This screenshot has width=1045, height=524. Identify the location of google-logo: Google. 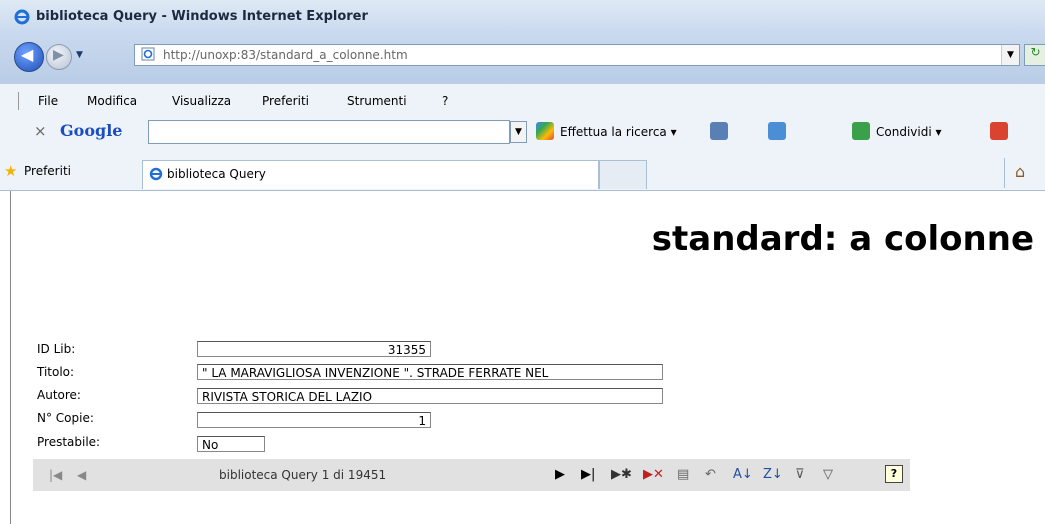
(91, 130).